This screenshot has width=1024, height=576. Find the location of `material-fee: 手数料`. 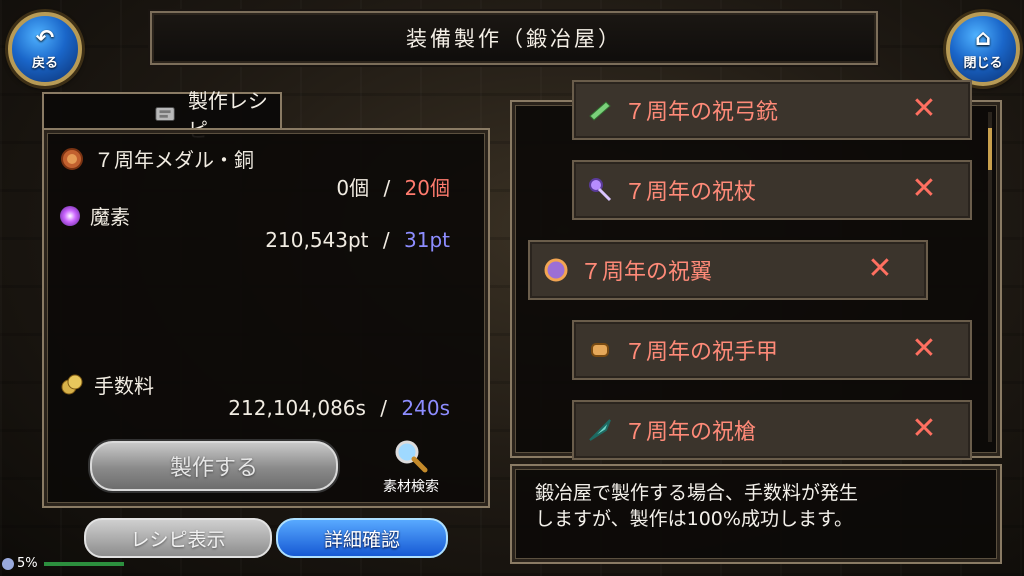

material-fee: 手数料 is located at coordinates (107, 384).